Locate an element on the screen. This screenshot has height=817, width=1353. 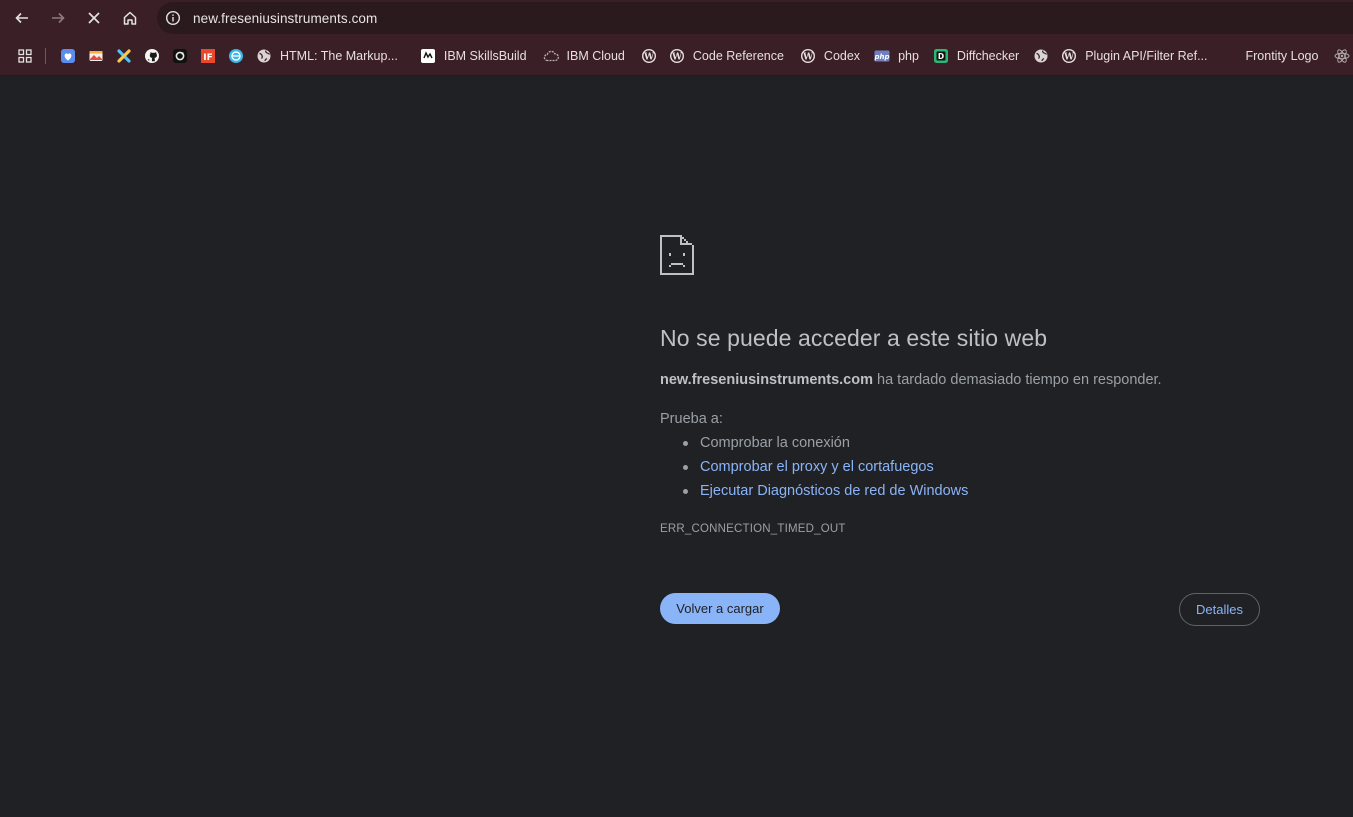
bookmark-shield is located at coordinates (67, 56).